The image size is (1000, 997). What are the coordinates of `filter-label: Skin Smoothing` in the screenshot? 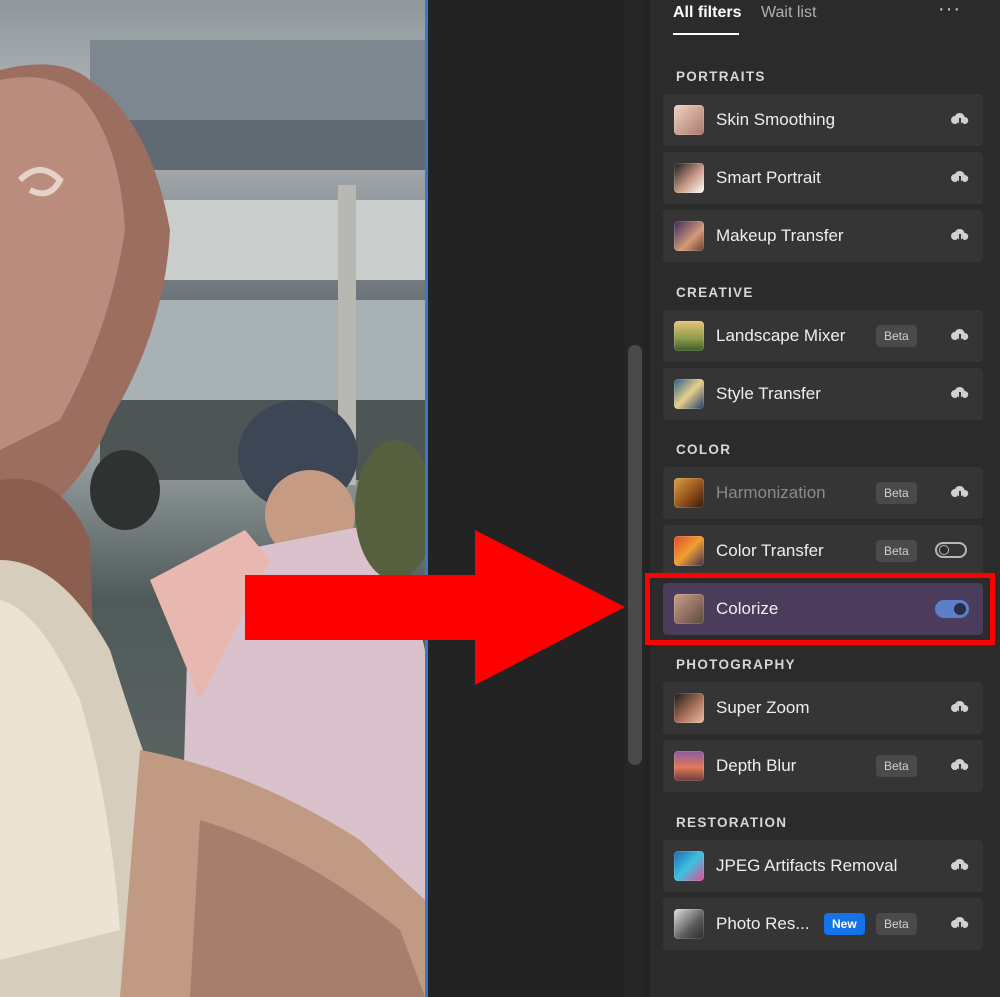 It's located at (776, 119).